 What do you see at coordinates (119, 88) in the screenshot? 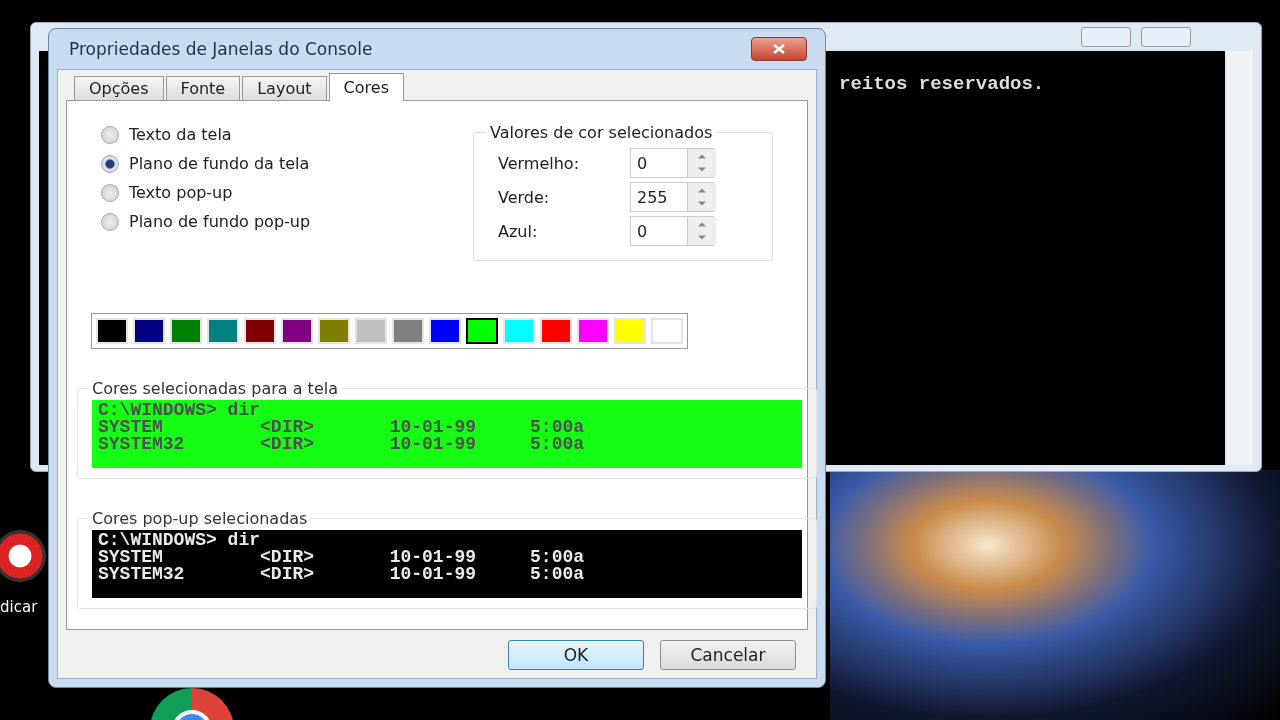
I see `tab: Opções` at bounding box center [119, 88].